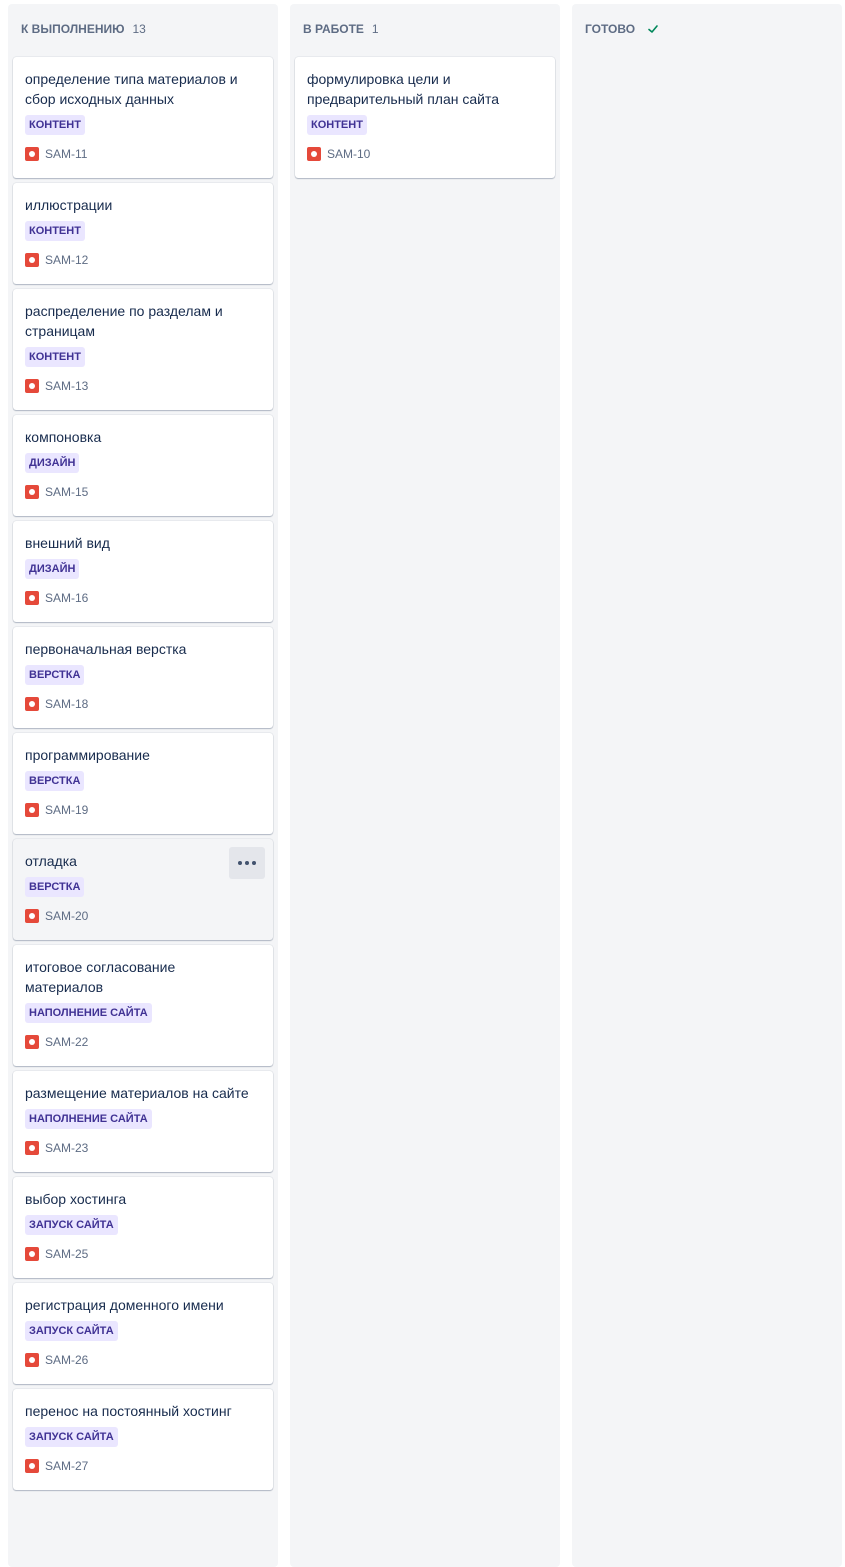 The image size is (845, 1567). What do you see at coordinates (66, 704) in the screenshot?
I see `issue-key: SAM-18` at bounding box center [66, 704].